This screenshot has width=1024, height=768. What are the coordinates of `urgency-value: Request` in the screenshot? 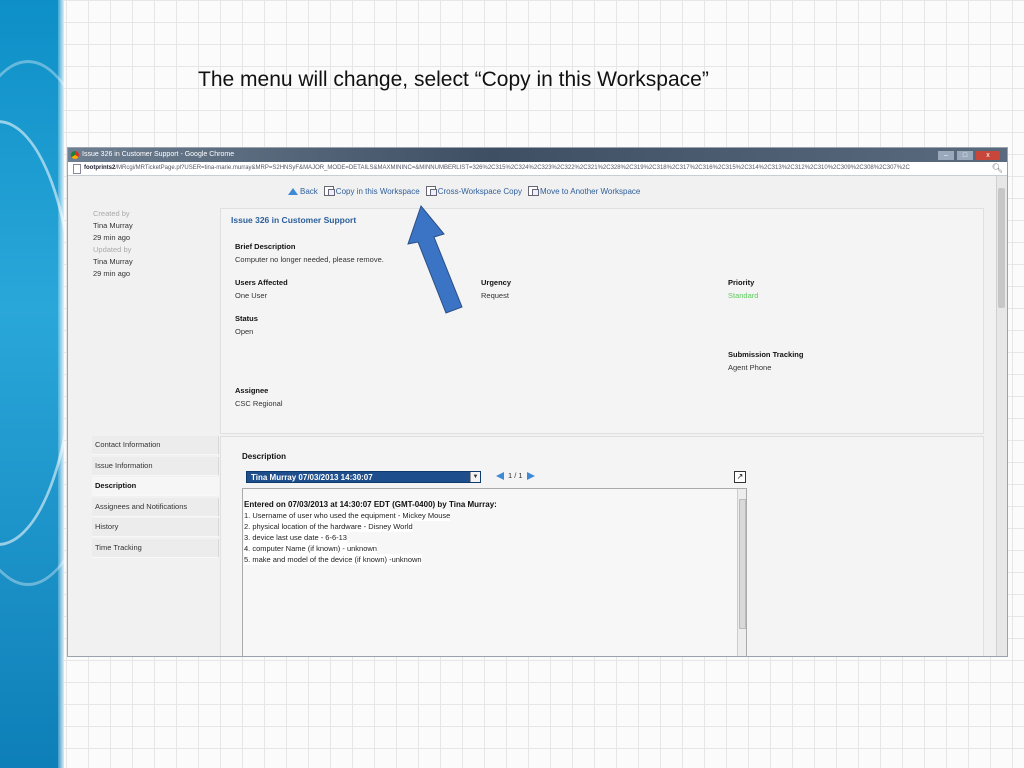 It's located at (495, 295).